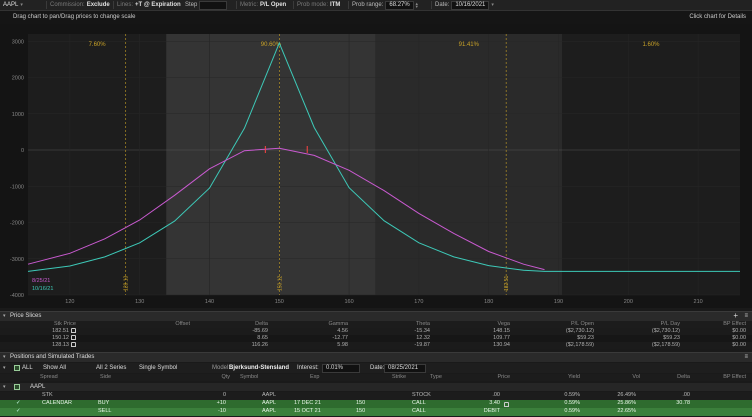 The height and width of the screenshot is (417, 752). What do you see at coordinates (739, 338) in the screenshot?
I see `price-slice-cell: $0.00` at bounding box center [739, 338].